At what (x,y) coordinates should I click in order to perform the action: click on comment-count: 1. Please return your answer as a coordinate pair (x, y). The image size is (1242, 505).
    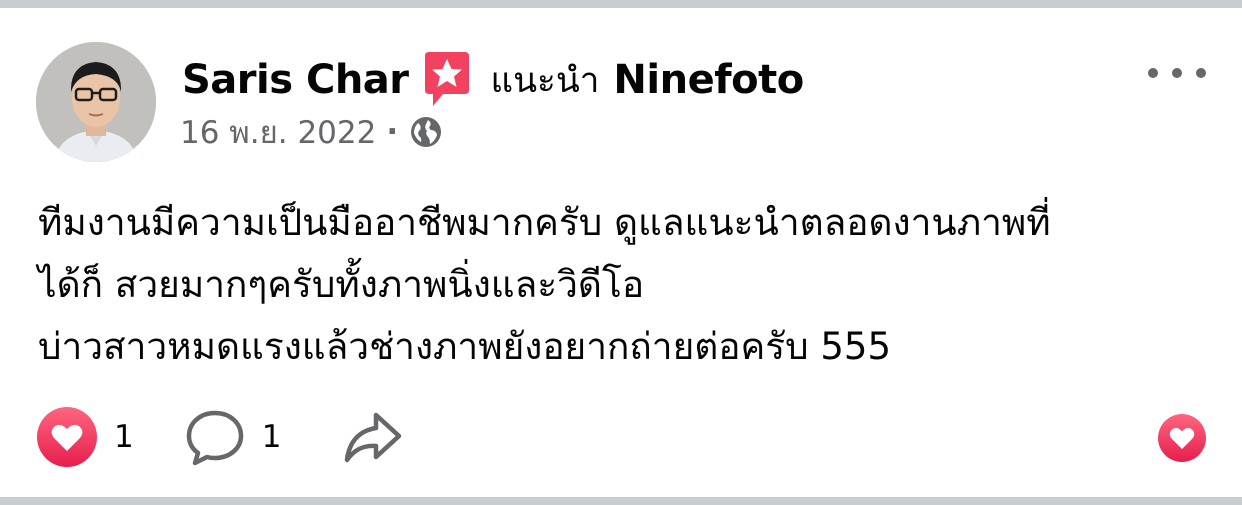
    Looking at the image, I should click on (271, 437).